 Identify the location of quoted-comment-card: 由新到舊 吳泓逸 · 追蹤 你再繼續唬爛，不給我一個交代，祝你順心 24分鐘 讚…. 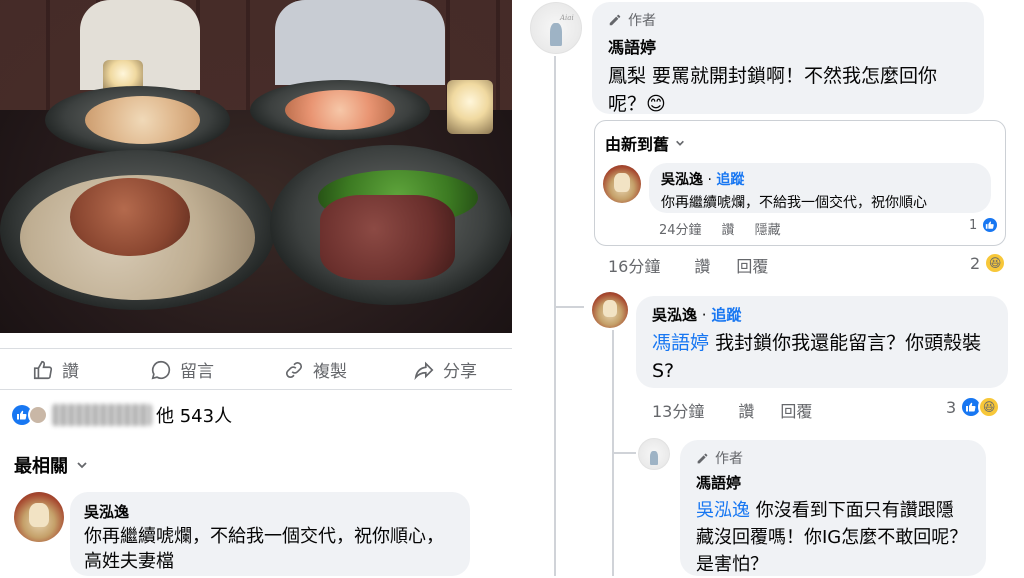
(800, 183).